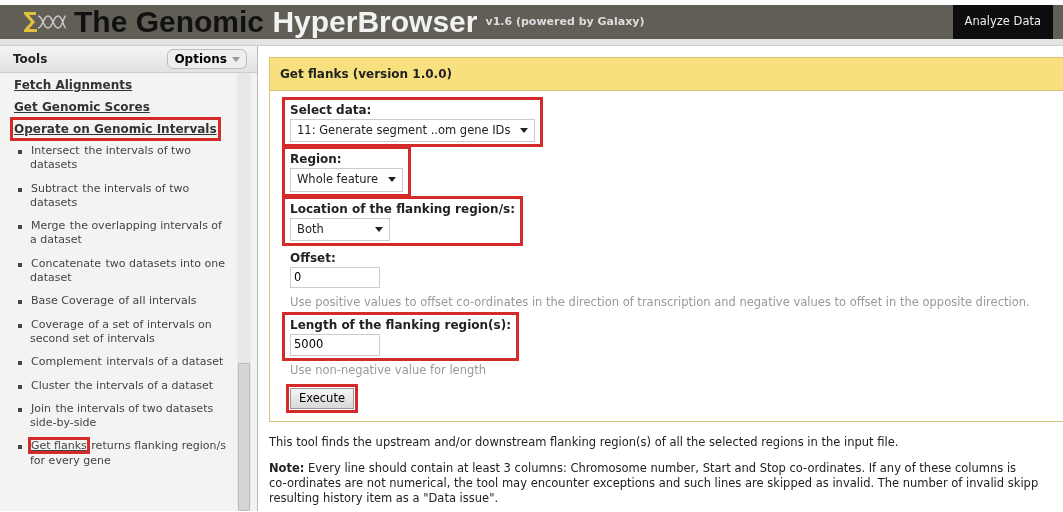 The image size is (1063, 512). Describe the element at coordinates (82, 107) in the screenshot. I see `section-link: Get Genomic Scores` at that location.